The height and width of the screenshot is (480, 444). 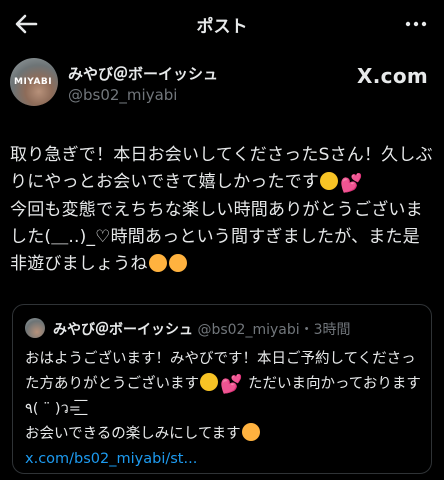 I want to click on page-title: ポスト, so click(x=222, y=27).